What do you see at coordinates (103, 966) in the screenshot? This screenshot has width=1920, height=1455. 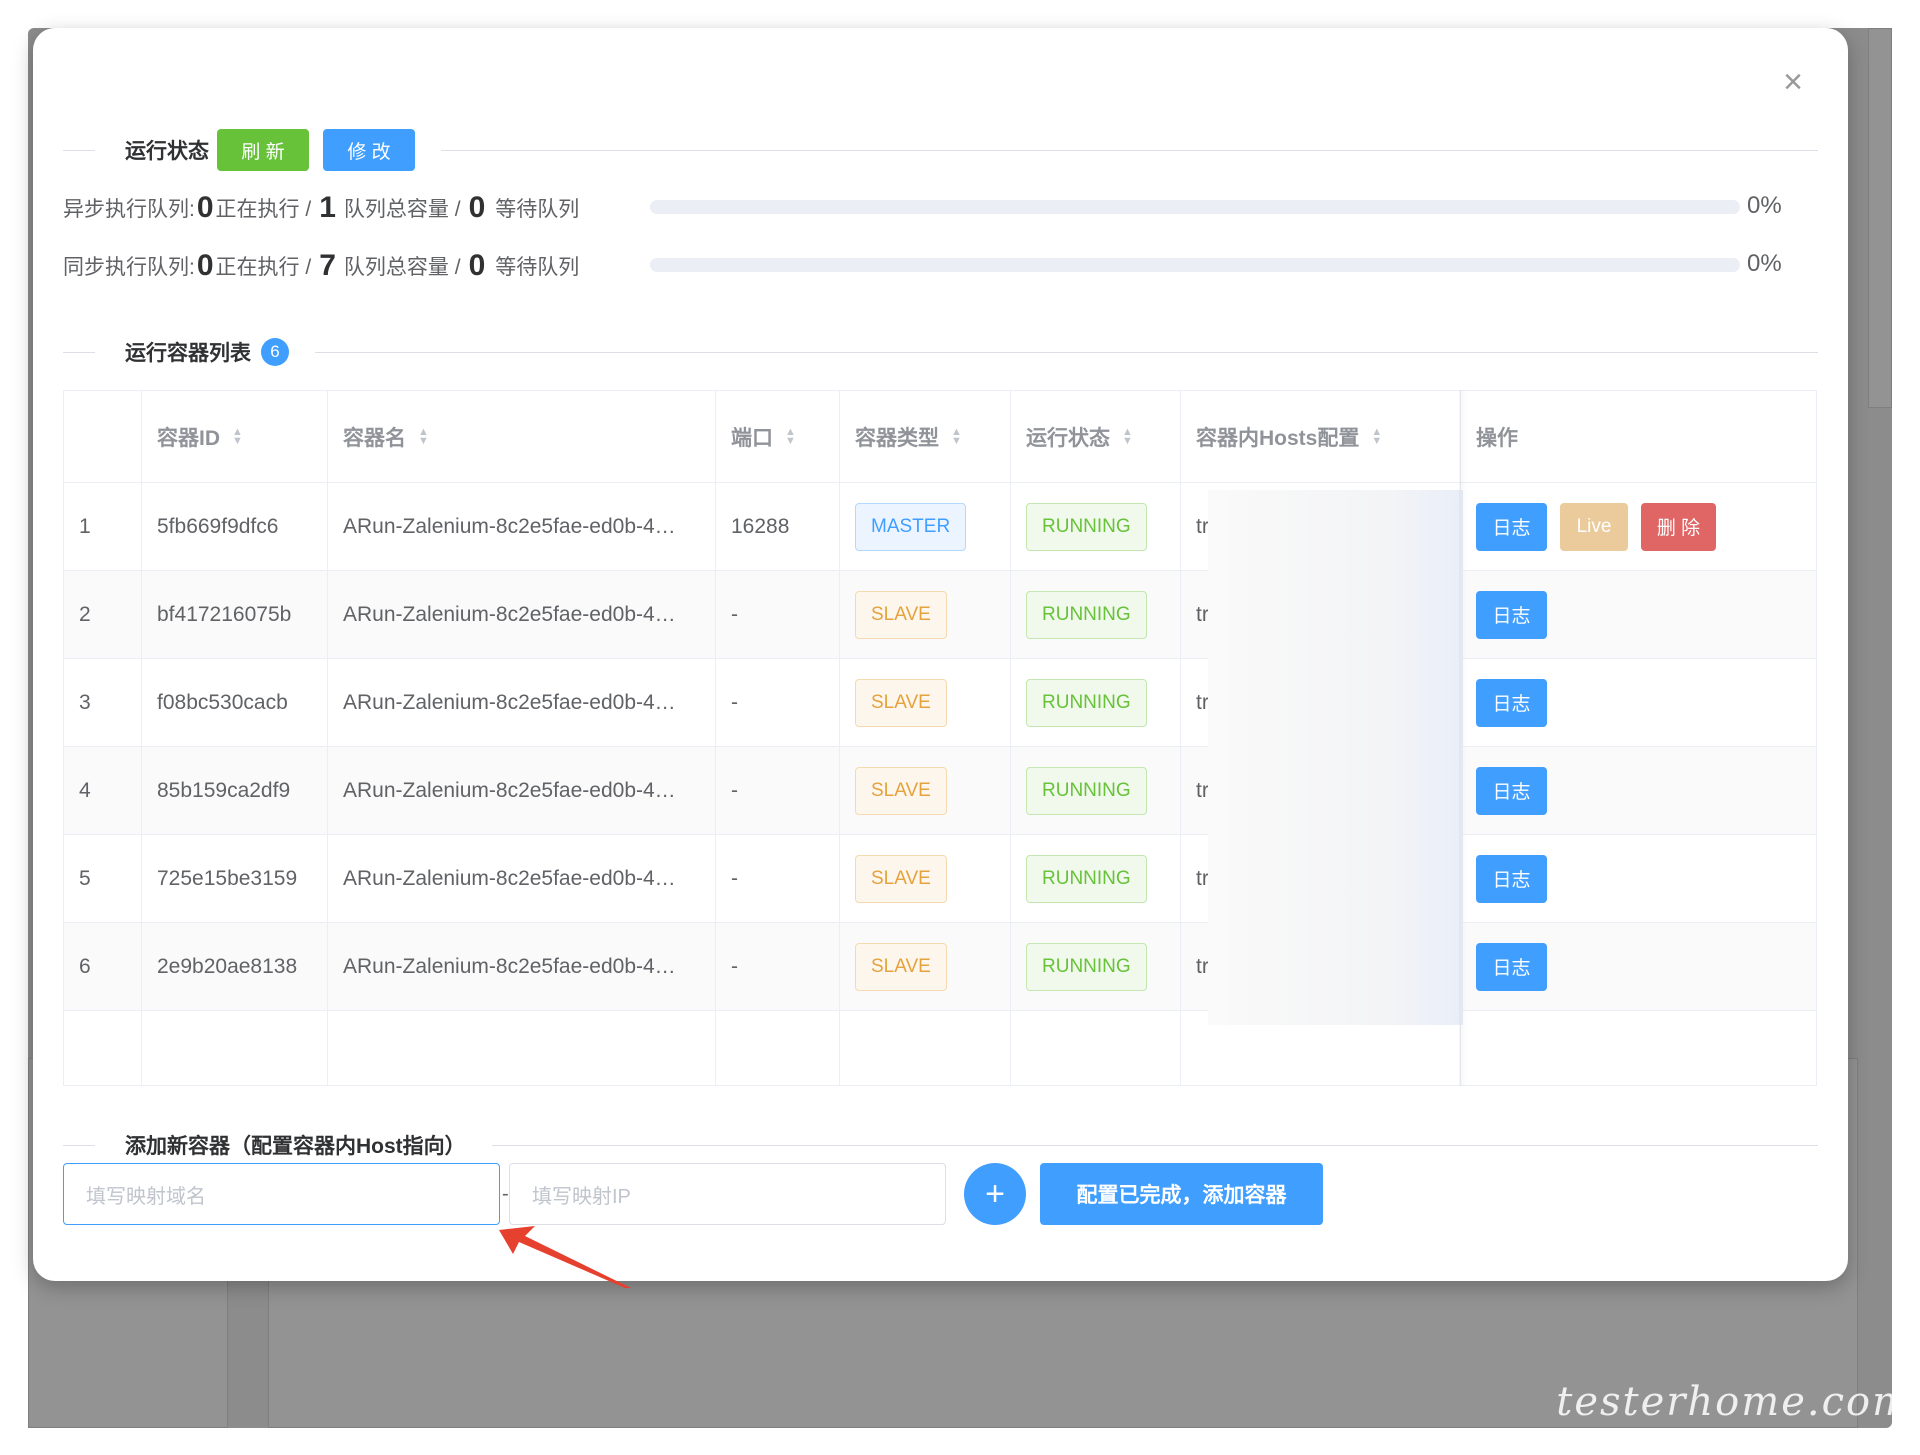 I see `cell-index: 6` at bounding box center [103, 966].